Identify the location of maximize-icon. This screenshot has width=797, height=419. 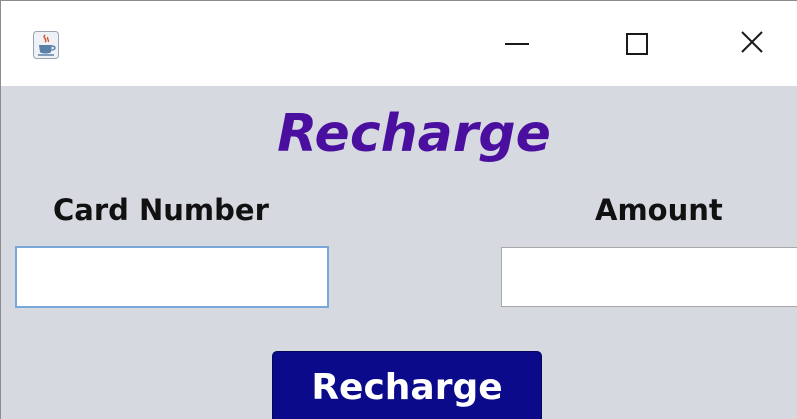
(637, 43).